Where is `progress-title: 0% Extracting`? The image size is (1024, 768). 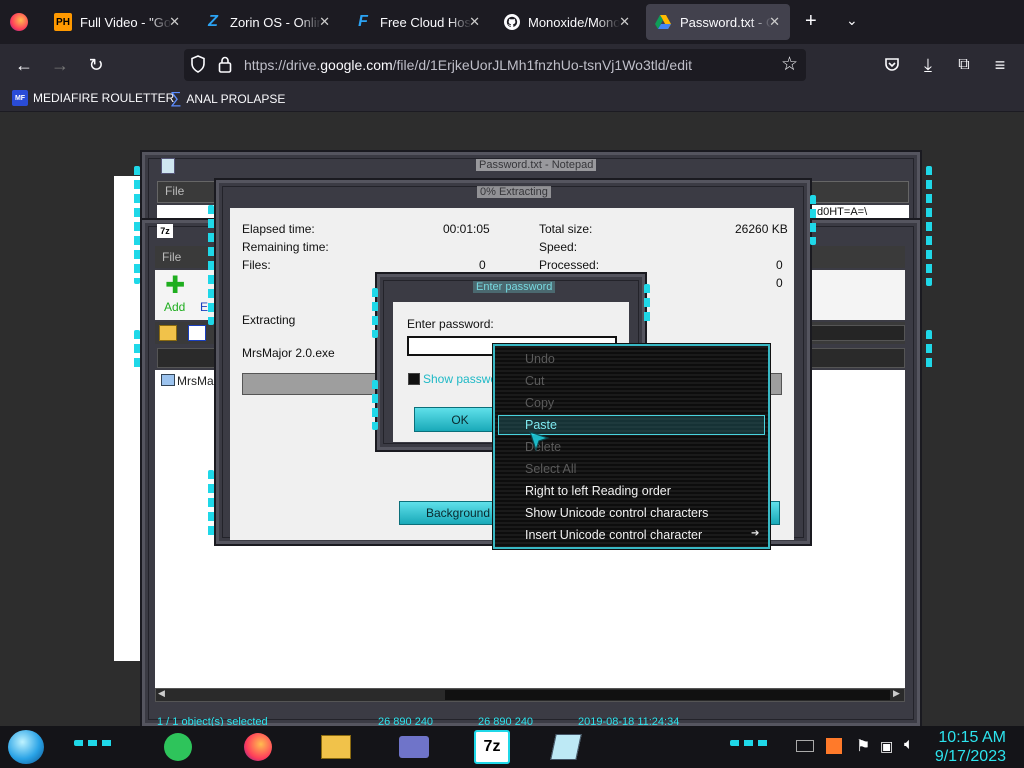
progress-title: 0% Extracting is located at coordinates (514, 192).